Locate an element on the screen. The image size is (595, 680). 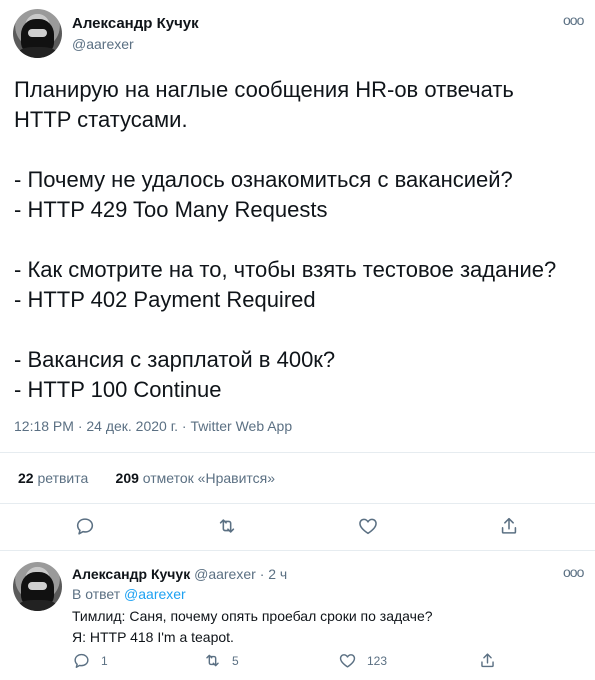
reply-more-options-icon: ооо is located at coordinates (573, 572).